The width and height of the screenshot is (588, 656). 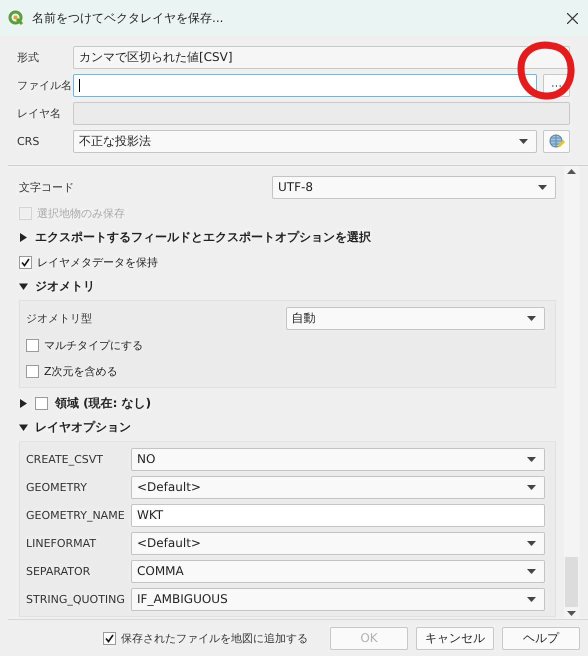 I want to click on close-icon, so click(x=572, y=18).